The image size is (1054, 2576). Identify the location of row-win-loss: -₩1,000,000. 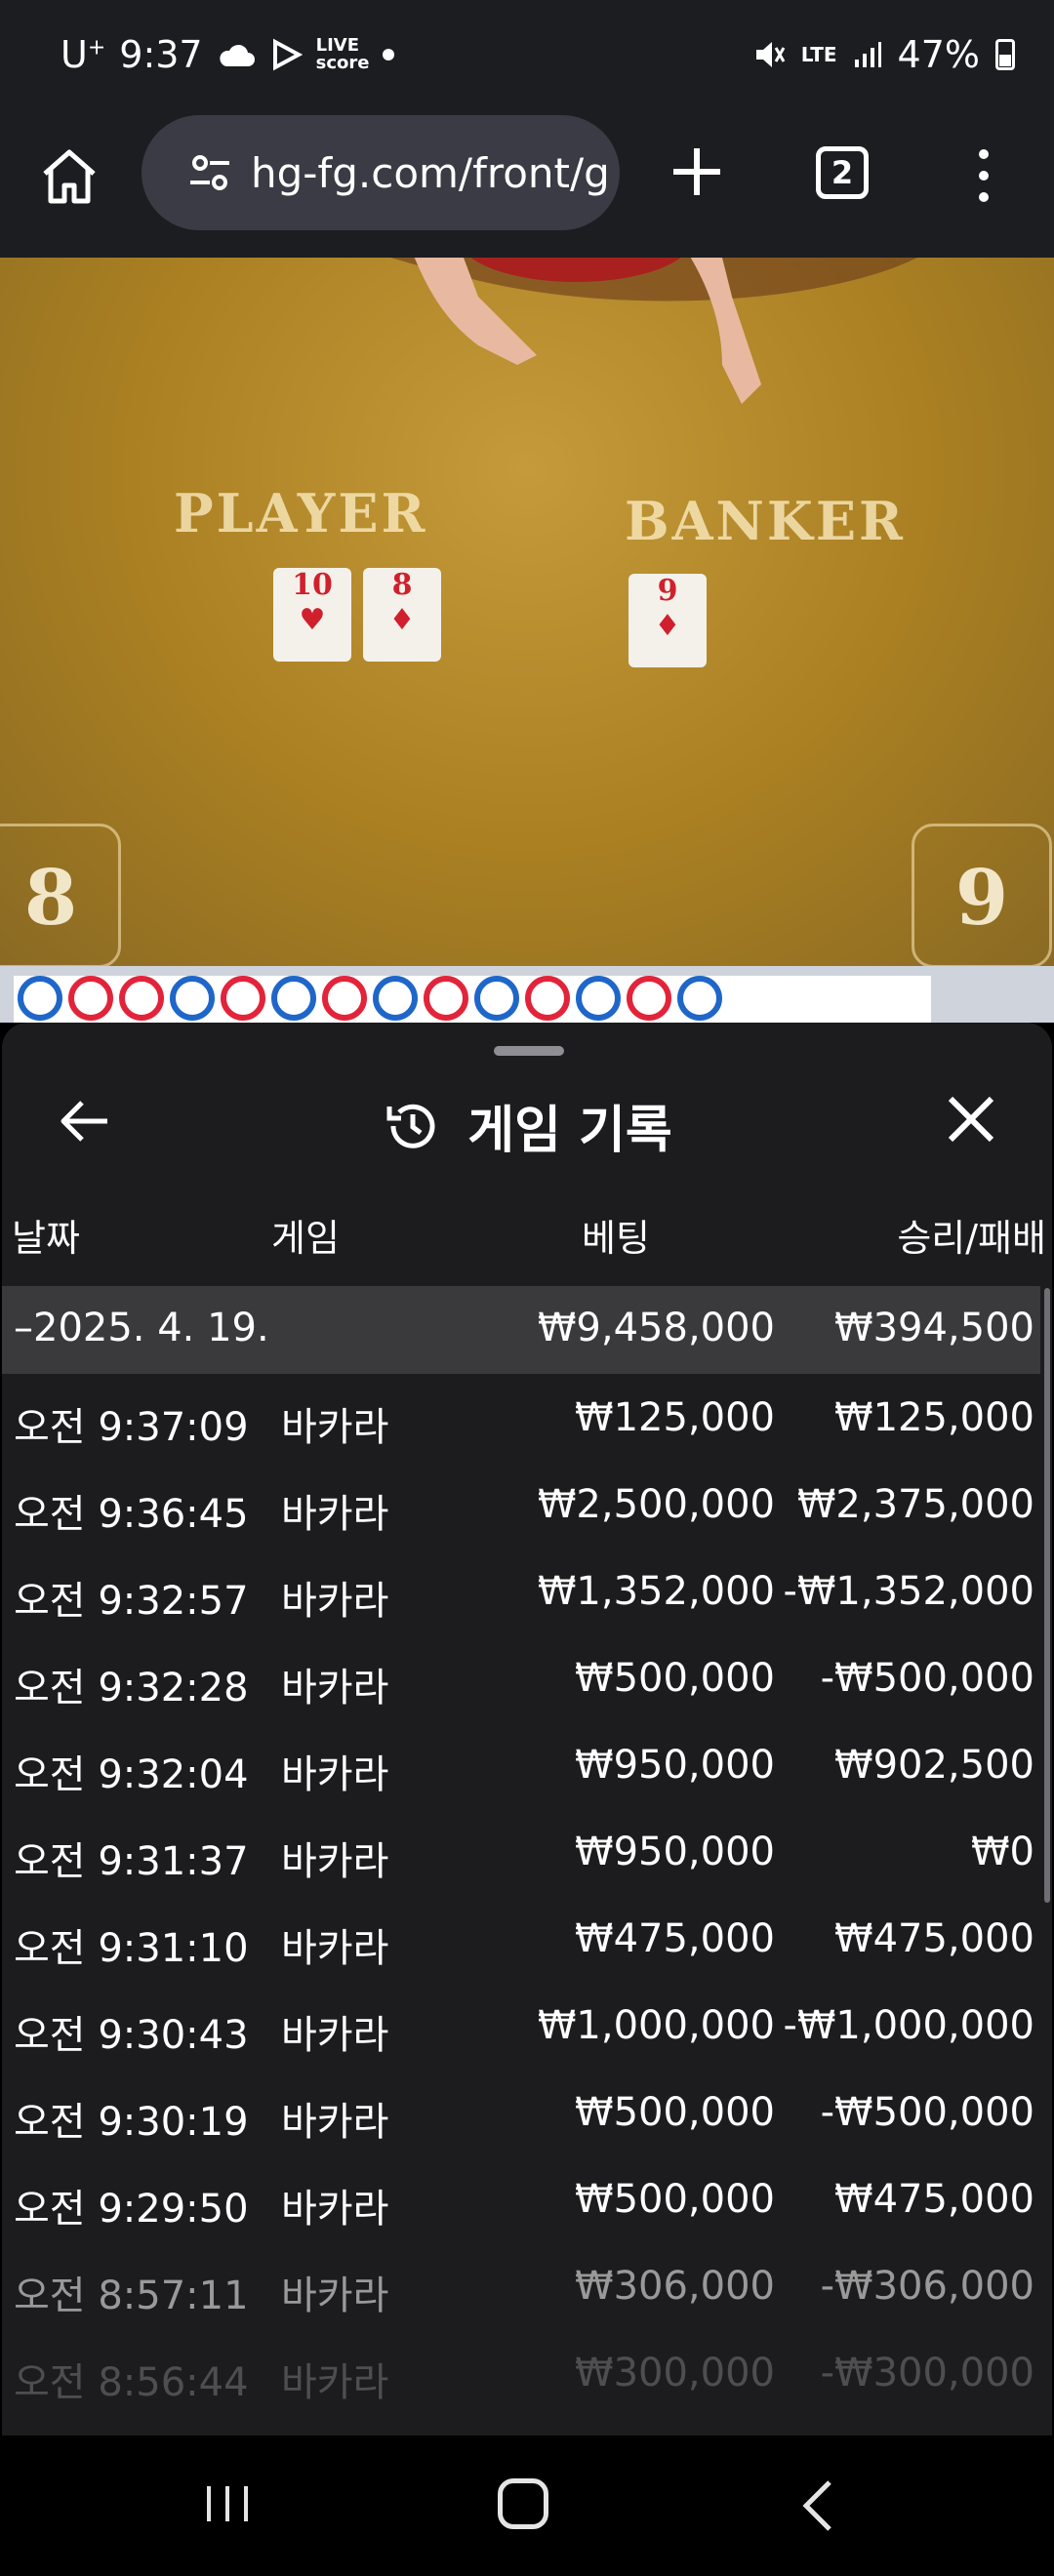
(908, 2025).